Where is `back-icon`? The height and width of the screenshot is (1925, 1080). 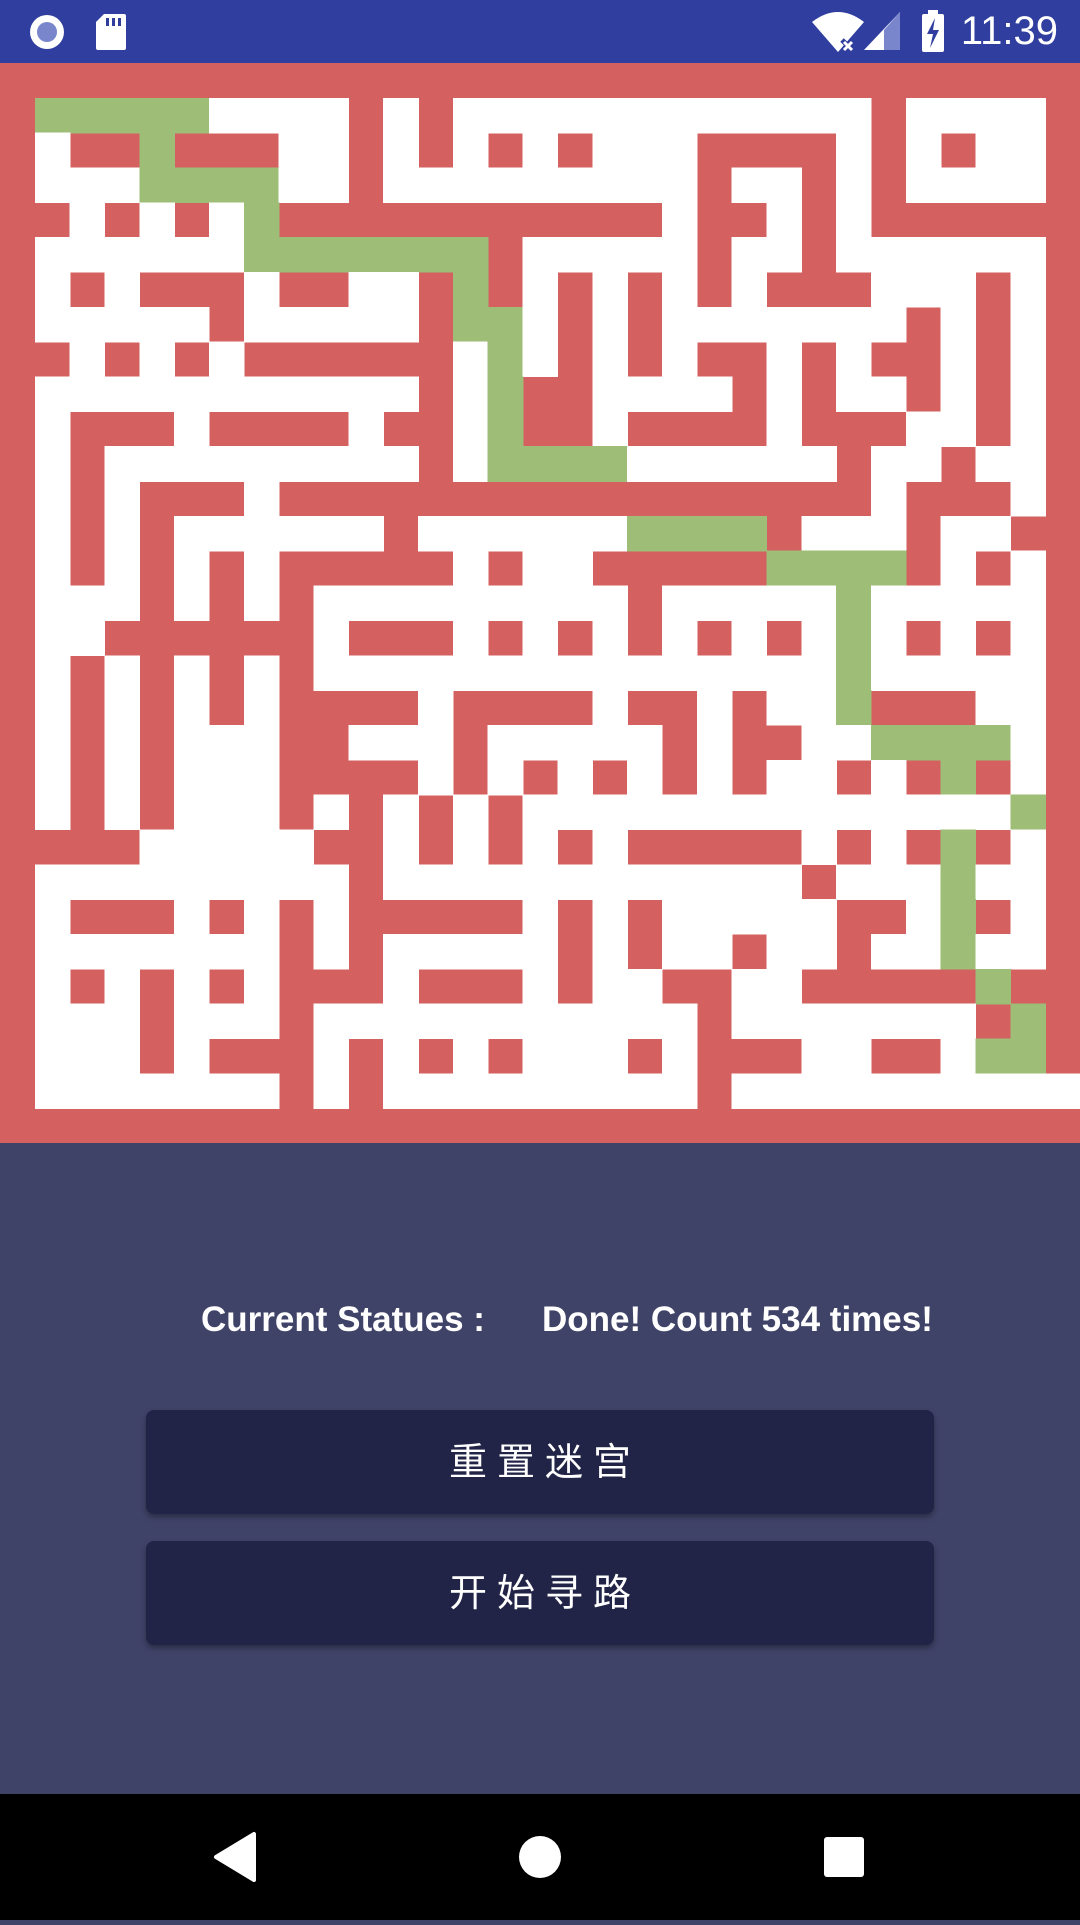 back-icon is located at coordinates (236, 1857).